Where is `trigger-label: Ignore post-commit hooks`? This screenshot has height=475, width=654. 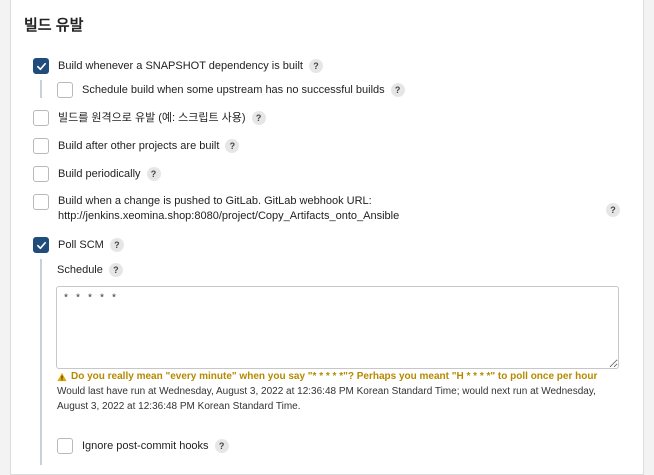 trigger-label: Ignore post-commit hooks is located at coordinates (145, 446).